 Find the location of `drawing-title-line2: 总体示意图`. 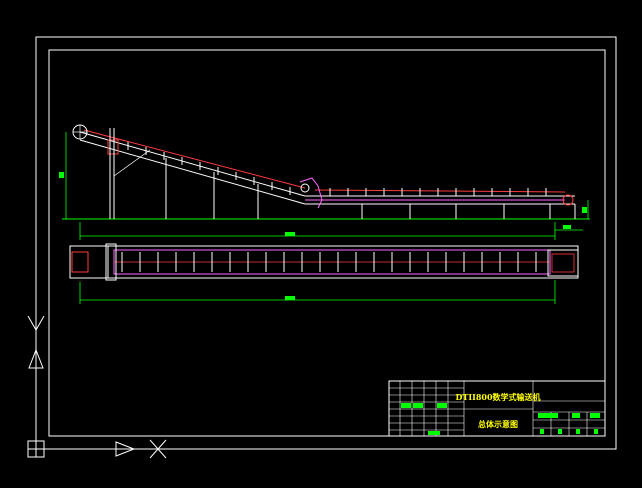

drawing-title-line2: 总体示意图 is located at coordinates (498, 424).